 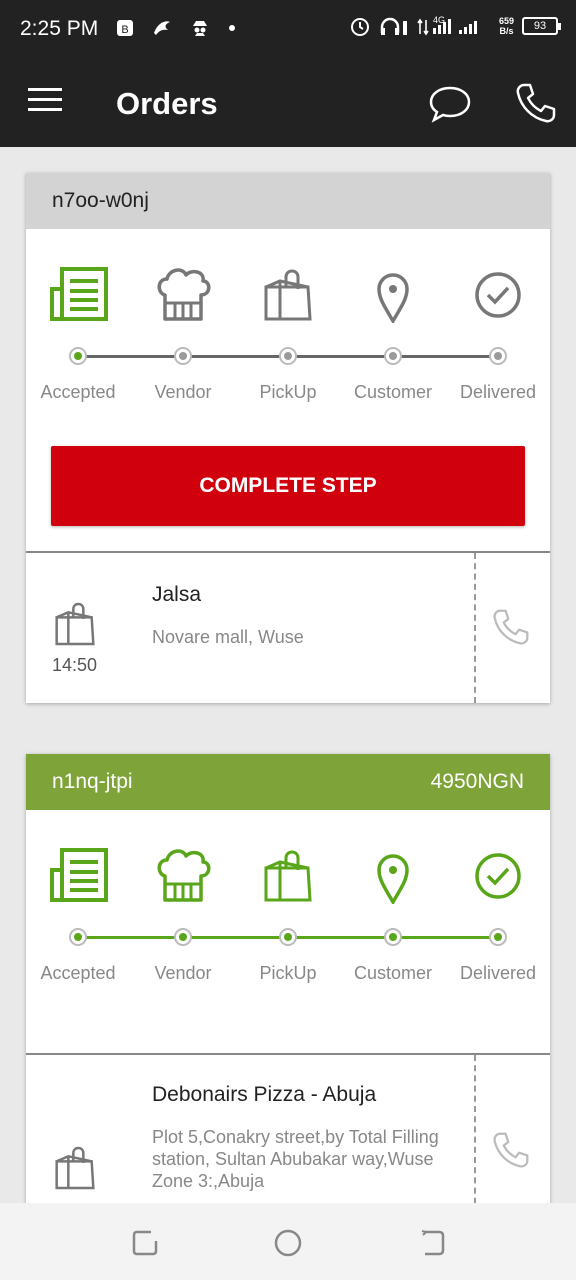 I want to click on status-time: 2:25 PM, so click(x=59, y=28).